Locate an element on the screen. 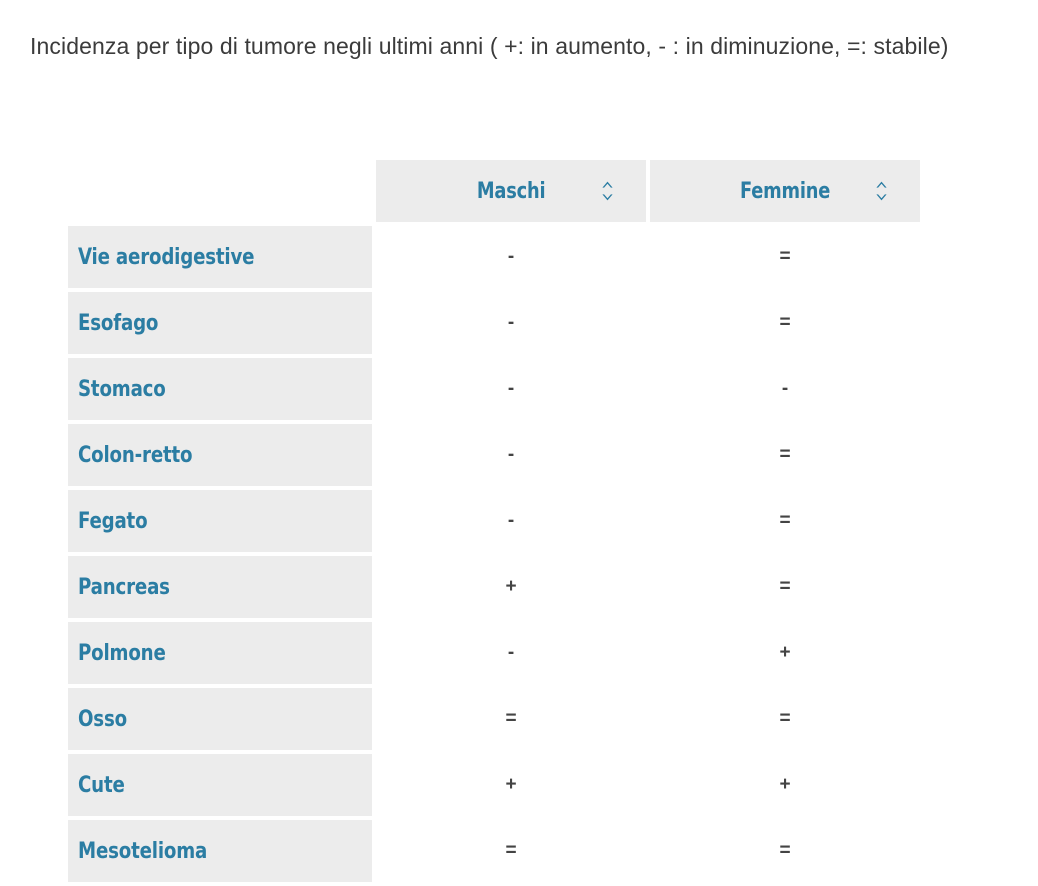 The image size is (1038, 886). row-label: Cute is located at coordinates (101, 785).